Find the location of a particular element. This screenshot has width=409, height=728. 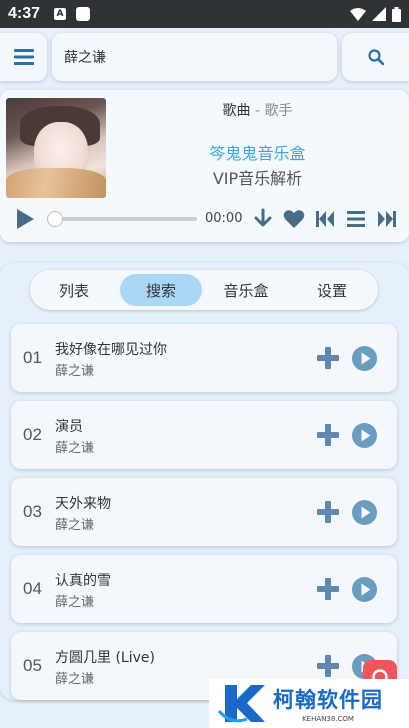

status-bar: 4:37 A is located at coordinates (204, 14).